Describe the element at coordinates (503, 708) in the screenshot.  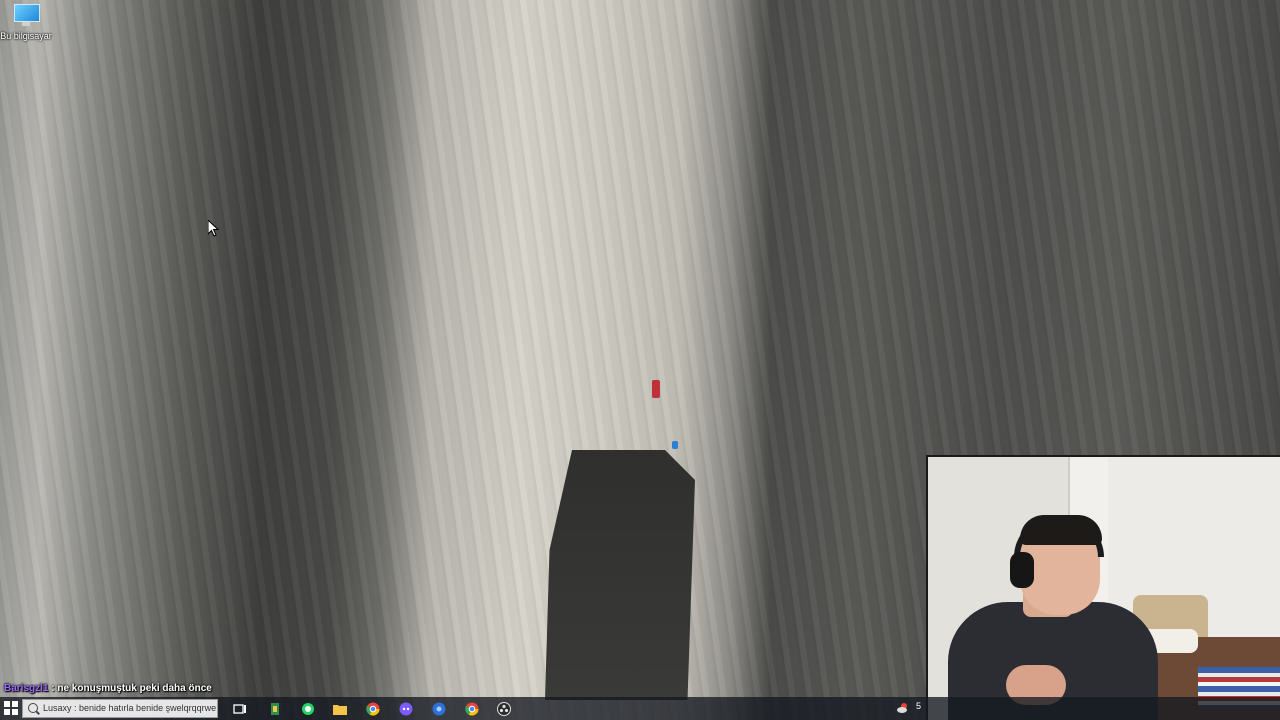
I see `obs-icon` at that location.